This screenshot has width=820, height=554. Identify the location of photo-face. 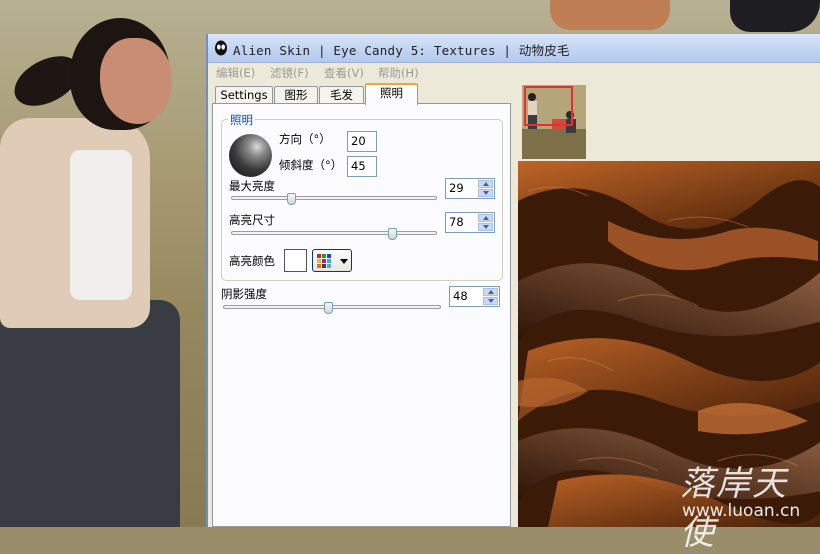
(136, 81).